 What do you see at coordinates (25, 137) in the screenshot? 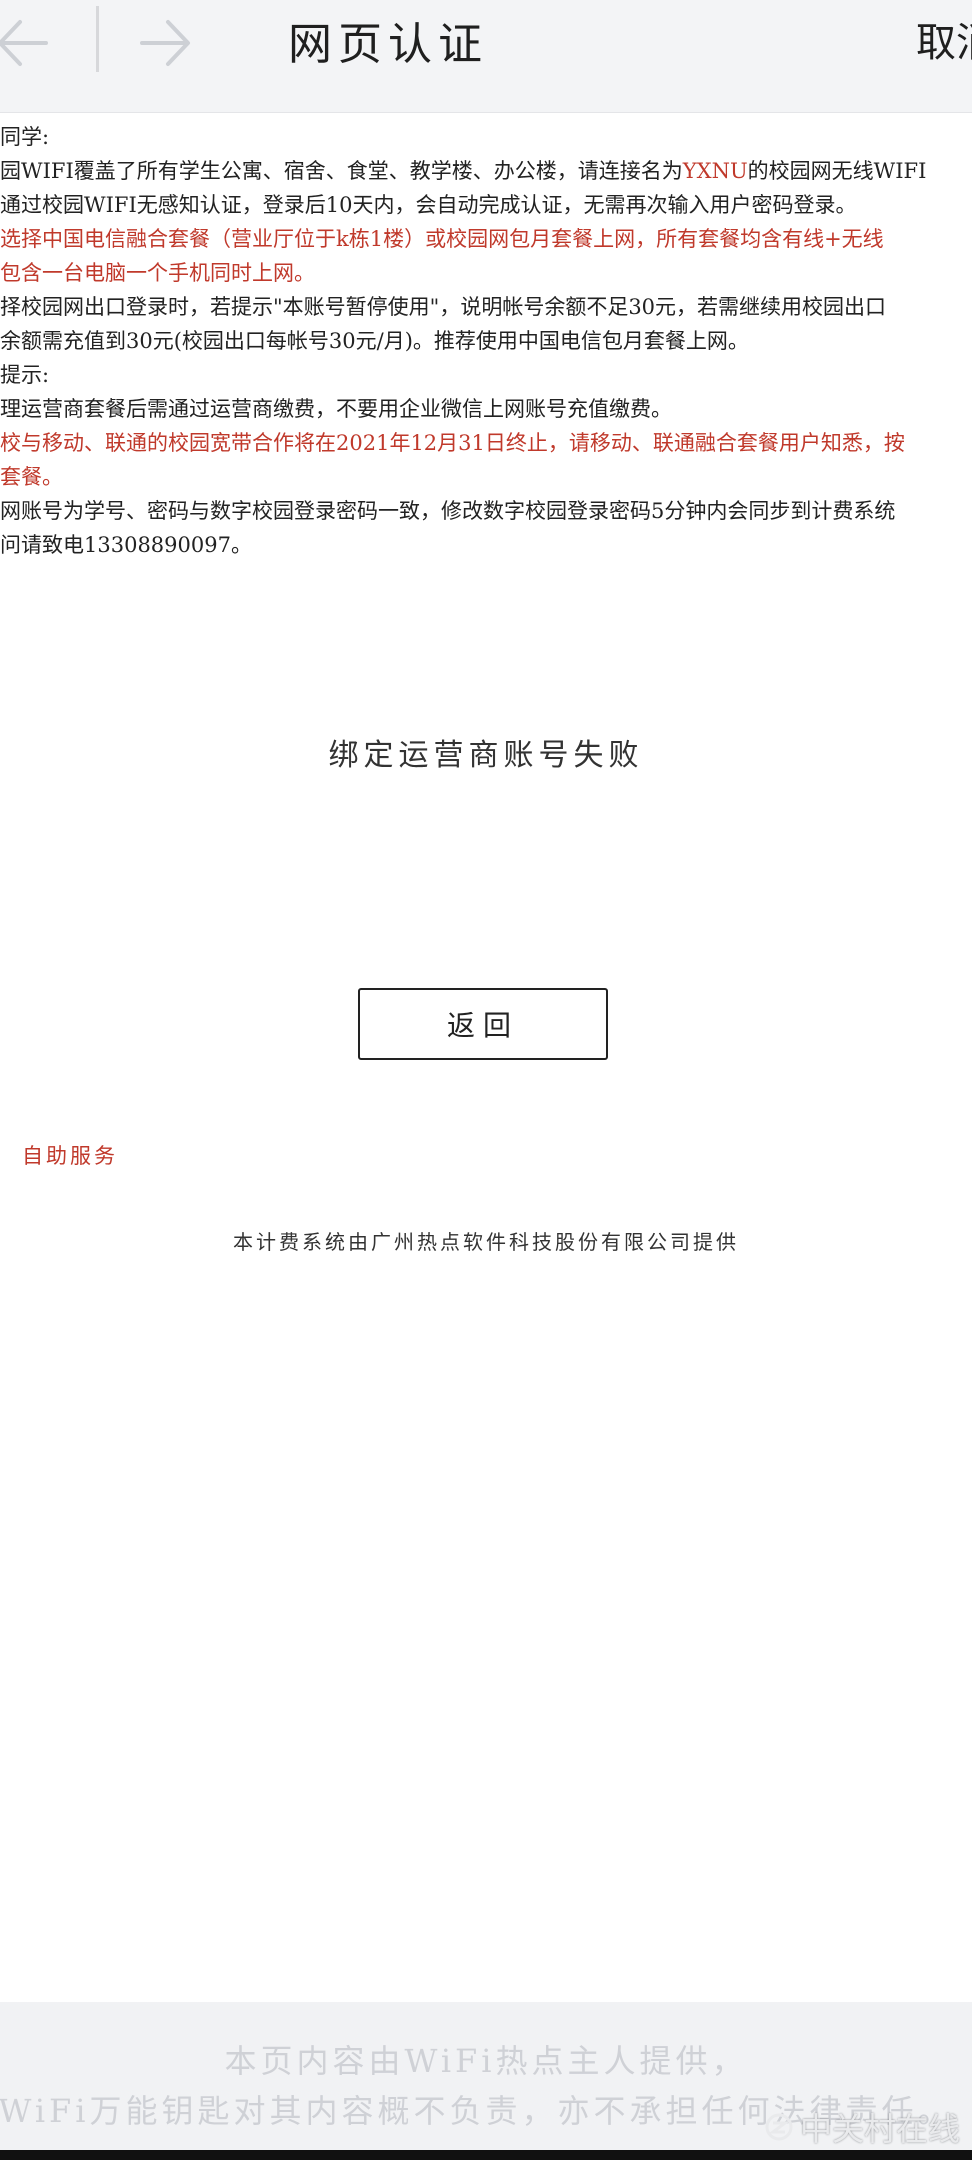
I see `notice-line: 同学:` at bounding box center [25, 137].